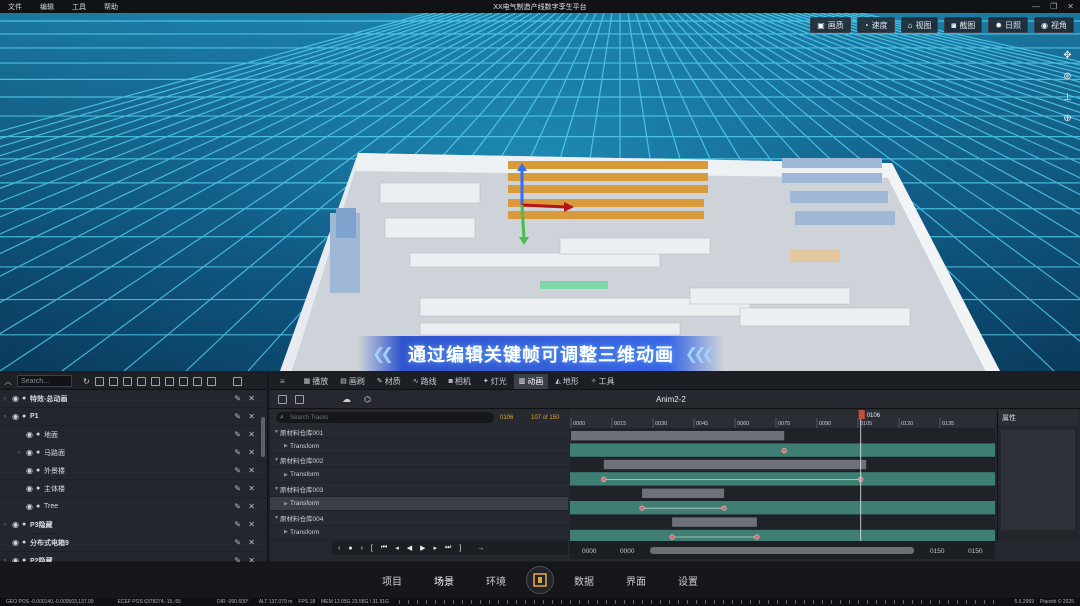 Image resolution: width=1080 pixels, height=606 pixels. Describe the element at coordinates (133, 543) in the screenshot. I see `outliner-row: ◉ ● 分布式电箱9 ✎ ✕` at that location.